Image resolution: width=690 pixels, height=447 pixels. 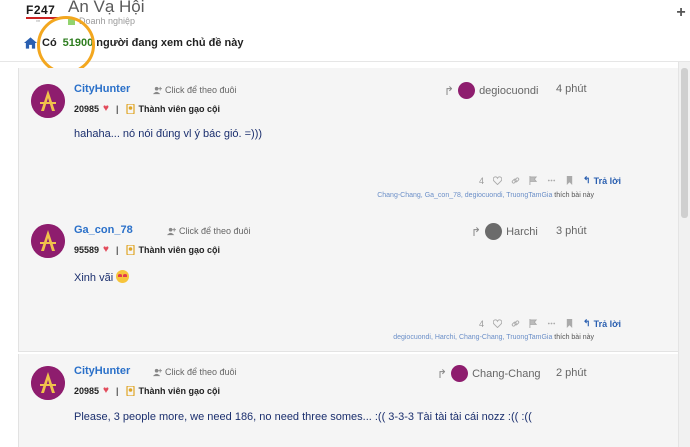 I want to click on logo-text: F247, so click(x=41, y=10).